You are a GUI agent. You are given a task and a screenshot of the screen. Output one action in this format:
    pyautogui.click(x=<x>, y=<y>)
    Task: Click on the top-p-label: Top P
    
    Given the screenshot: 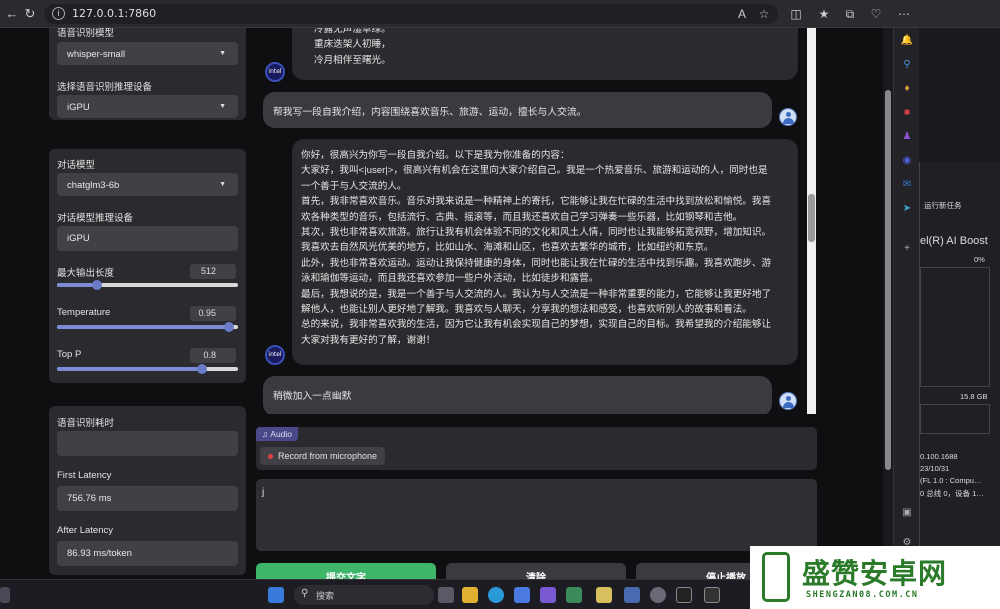 What is the action you would take?
    pyautogui.click(x=69, y=354)
    